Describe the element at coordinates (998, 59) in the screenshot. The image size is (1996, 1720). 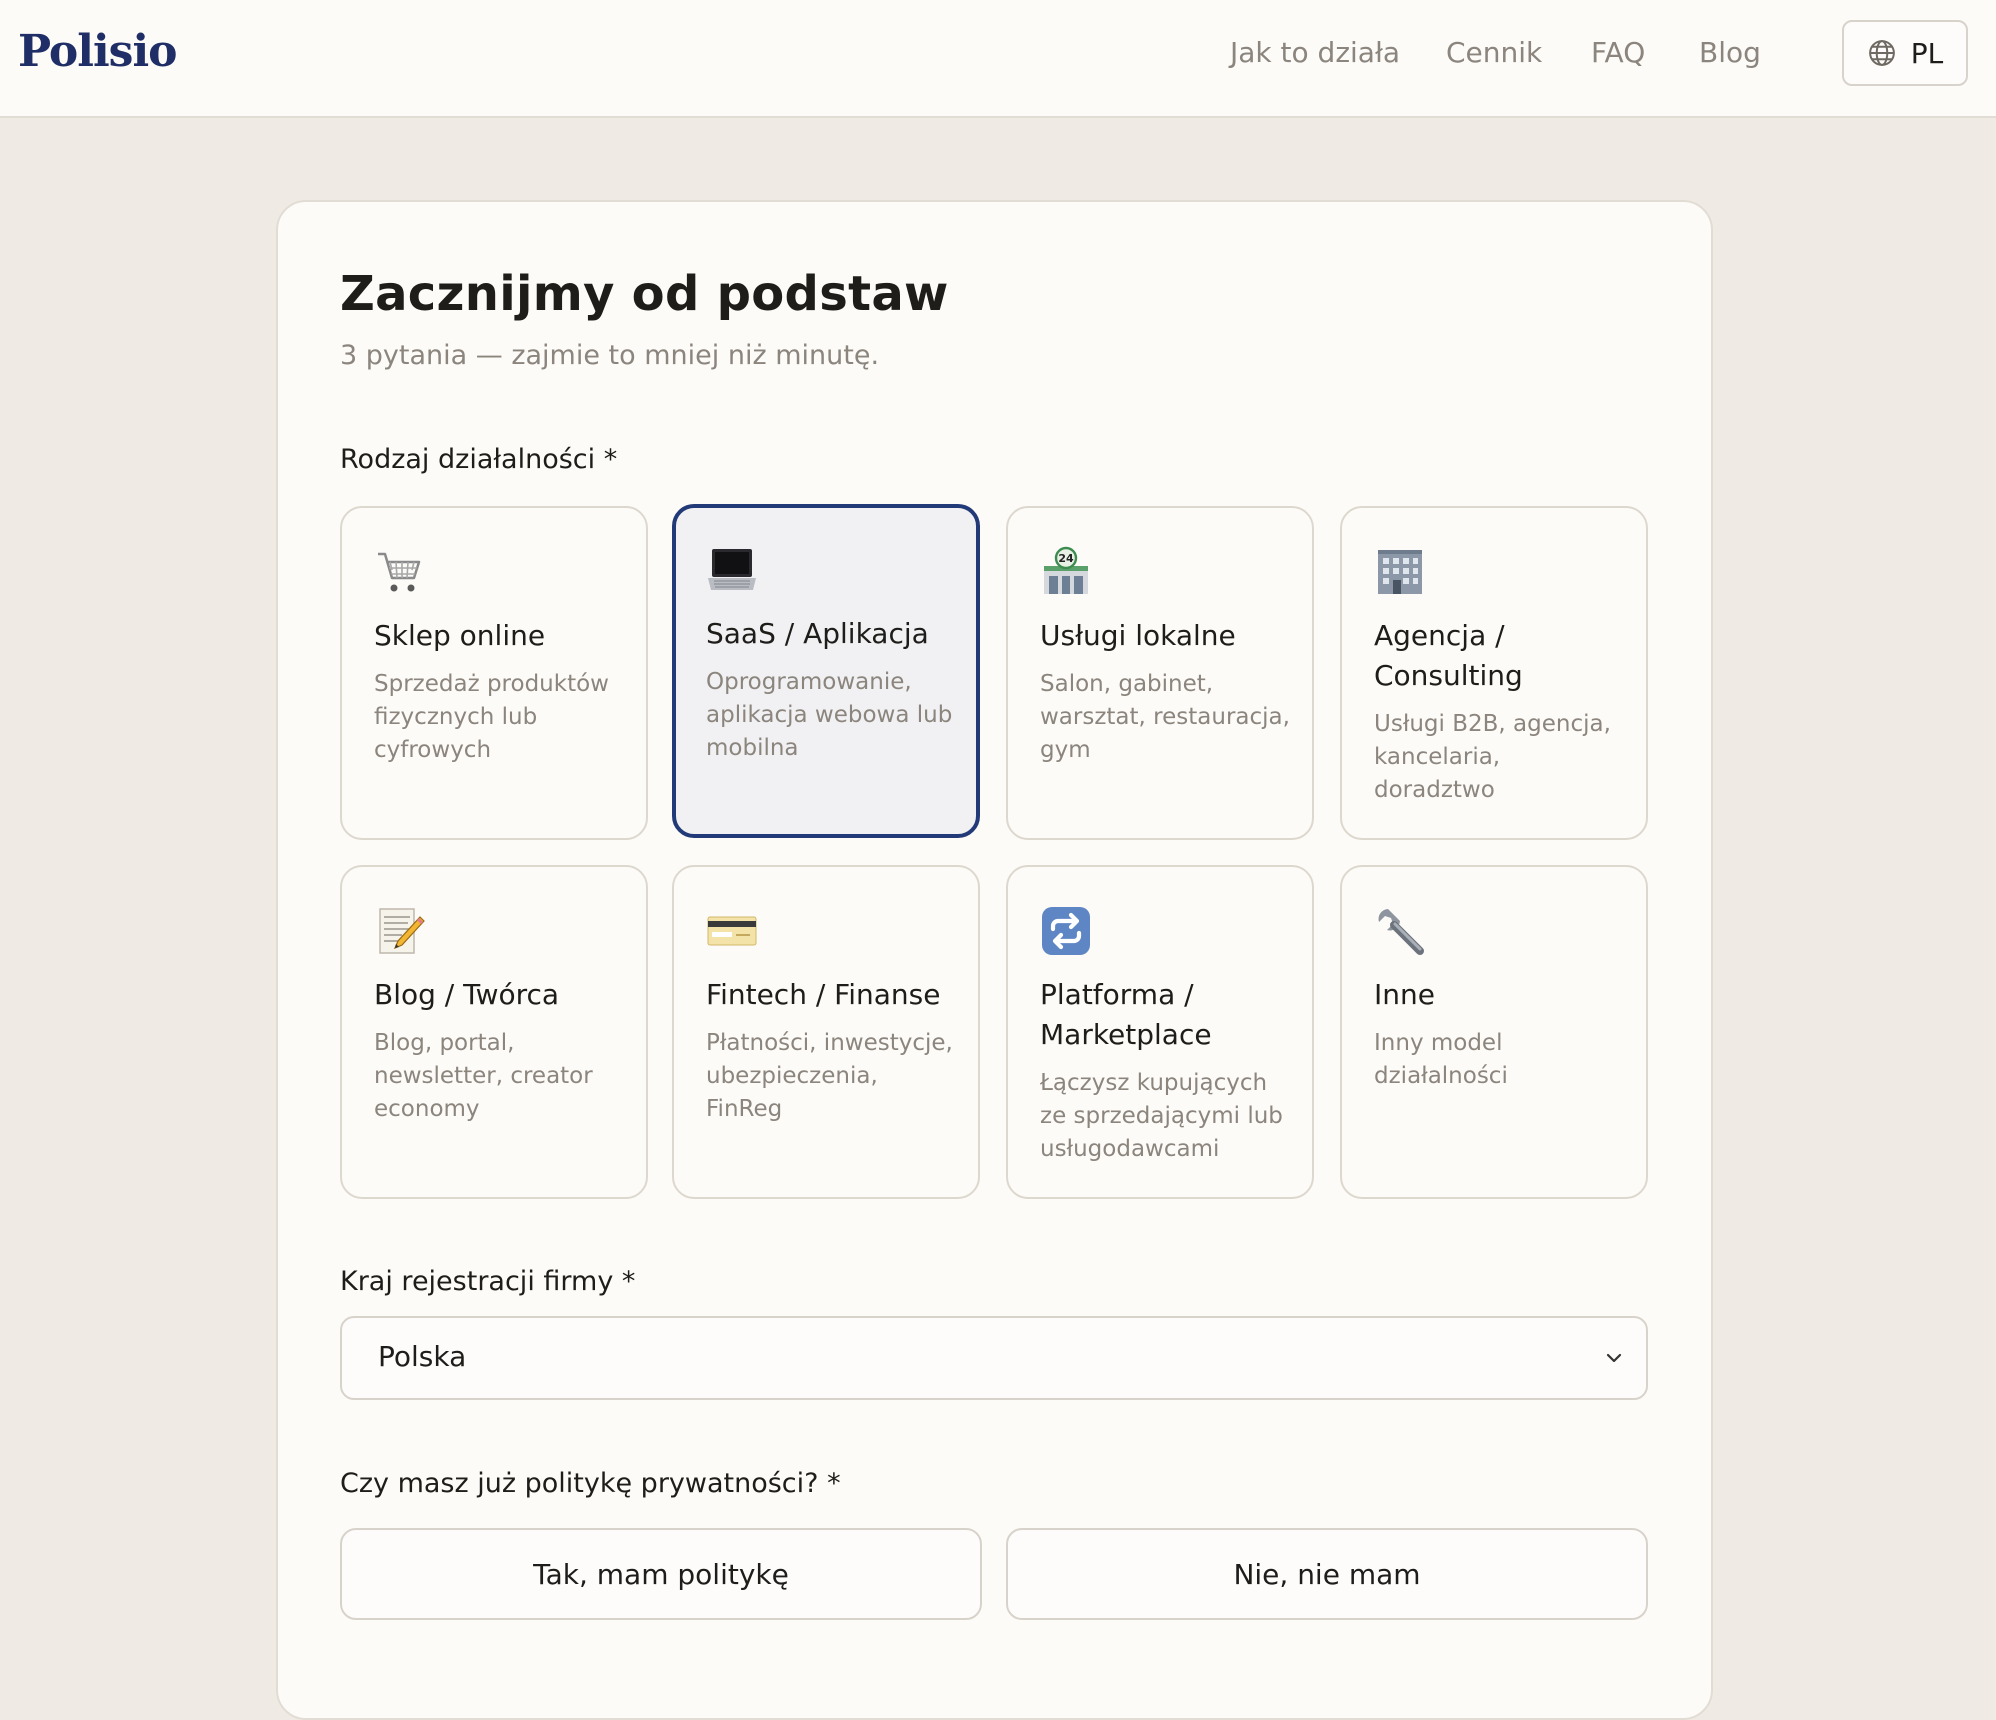
I see `top-navigation-bar: Polisio Jak to działa Cennik FAQ Blog PL` at that location.